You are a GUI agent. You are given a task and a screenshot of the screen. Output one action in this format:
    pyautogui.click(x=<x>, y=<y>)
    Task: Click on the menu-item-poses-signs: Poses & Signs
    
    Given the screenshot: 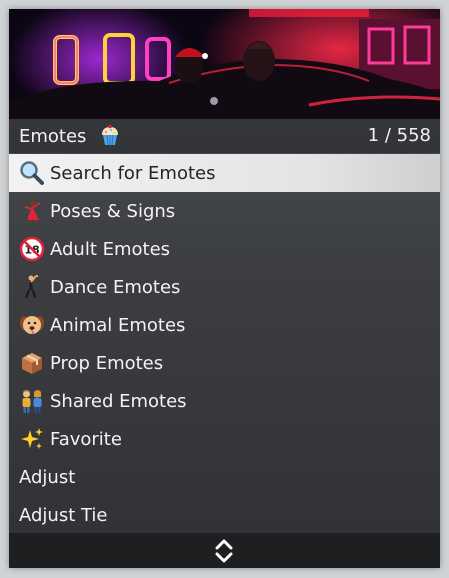 What is the action you would take?
    pyautogui.click(x=224, y=211)
    